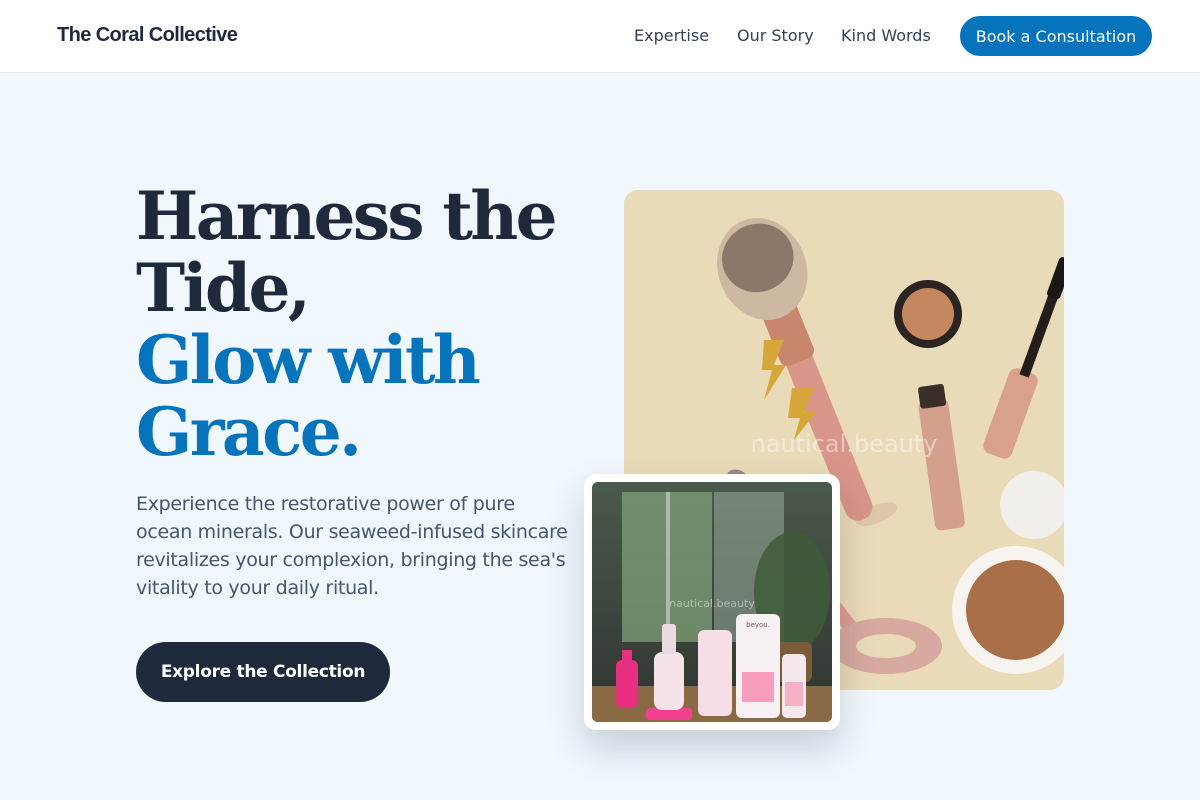  I want to click on nav-link-expertise: Expertise, so click(671, 35).